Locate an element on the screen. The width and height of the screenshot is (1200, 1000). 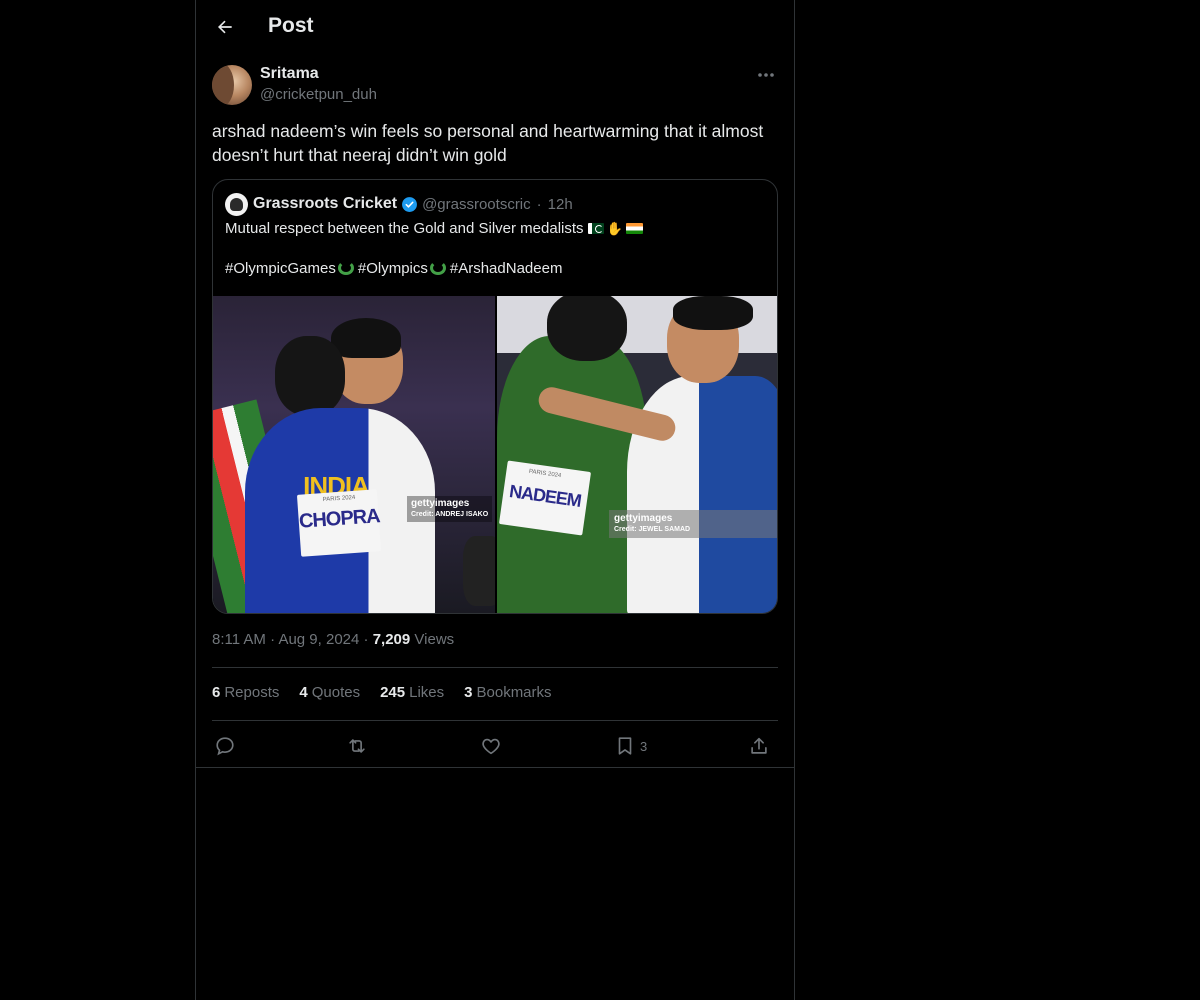
like-button is located at coordinates (491, 746).